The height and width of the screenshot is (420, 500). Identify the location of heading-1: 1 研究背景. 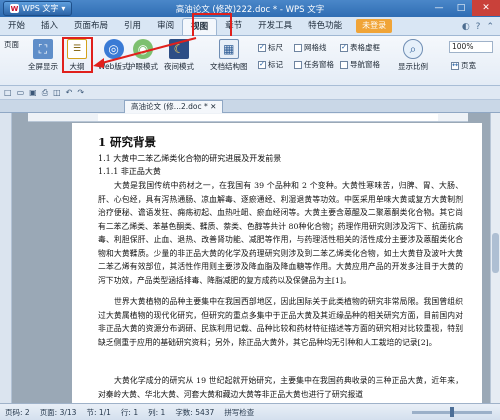
(127, 142).